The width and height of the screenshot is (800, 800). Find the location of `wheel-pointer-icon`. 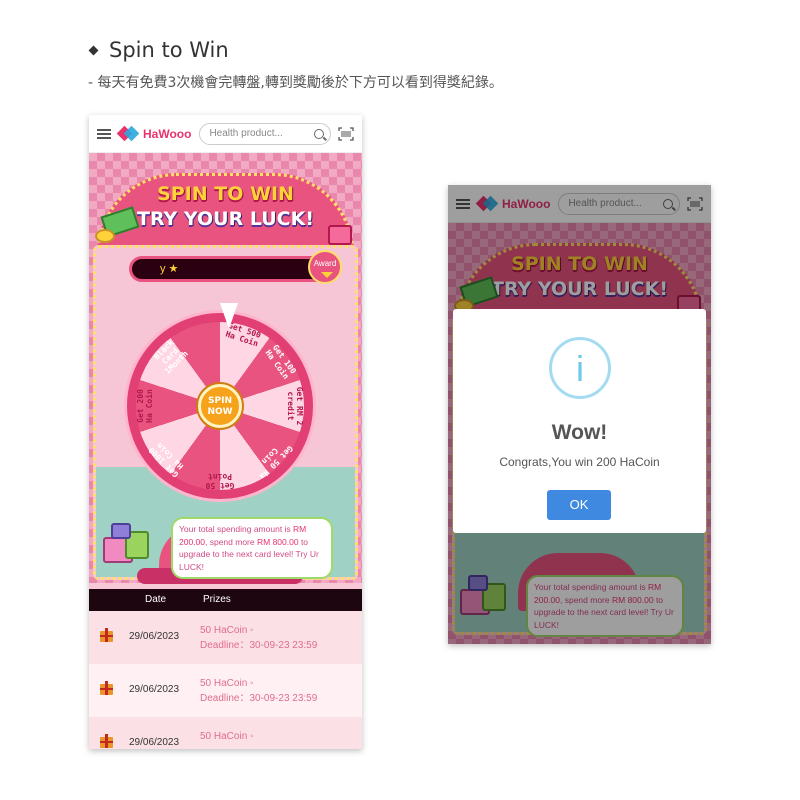

wheel-pointer-icon is located at coordinates (229, 316).